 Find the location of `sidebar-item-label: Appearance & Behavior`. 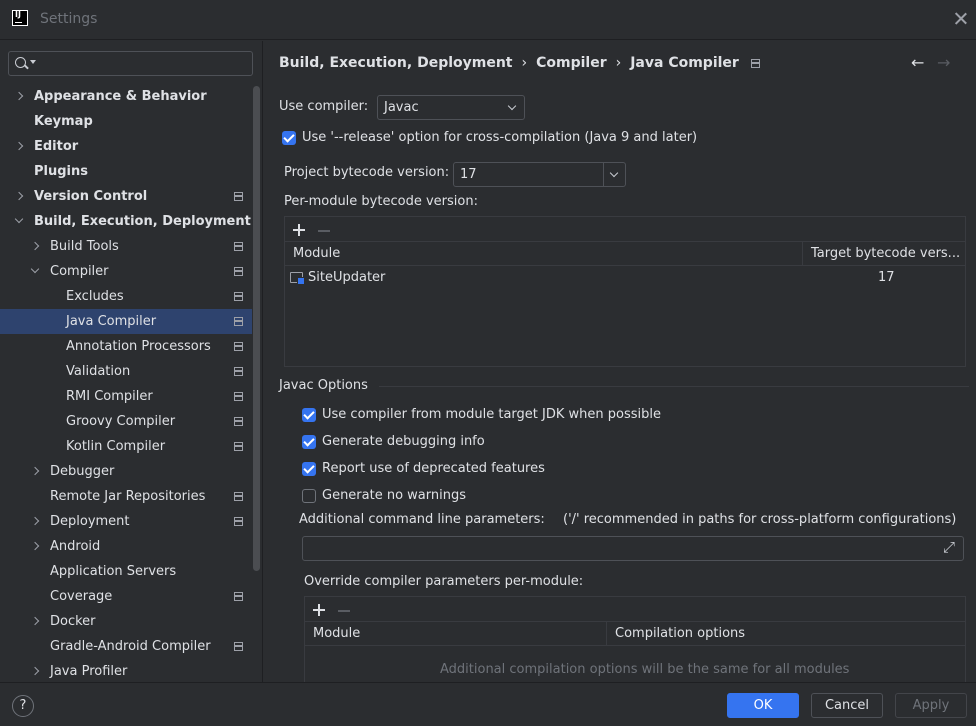

sidebar-item-label: Appearance & Behavior is located at coordinates (120, 96).